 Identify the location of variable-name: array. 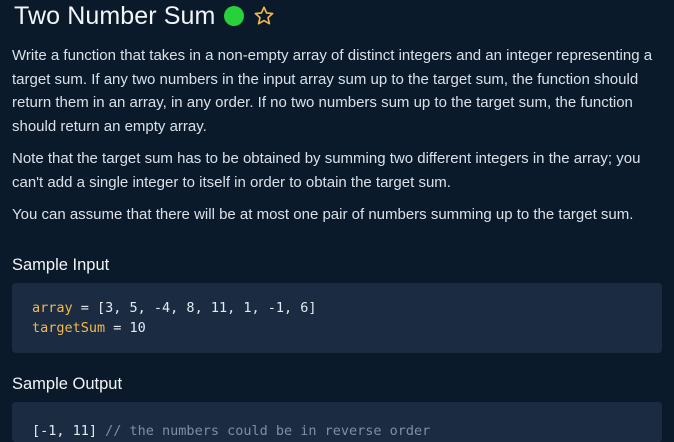
(52, 307).